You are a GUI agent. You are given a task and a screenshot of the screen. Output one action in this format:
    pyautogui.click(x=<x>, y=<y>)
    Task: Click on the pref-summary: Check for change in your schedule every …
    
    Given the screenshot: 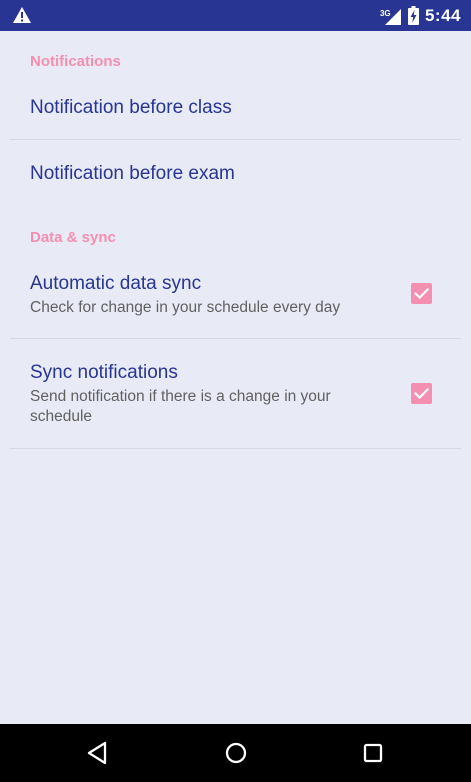 What is the action you would take?
    pyautogui.click(x=185, y=307)
    